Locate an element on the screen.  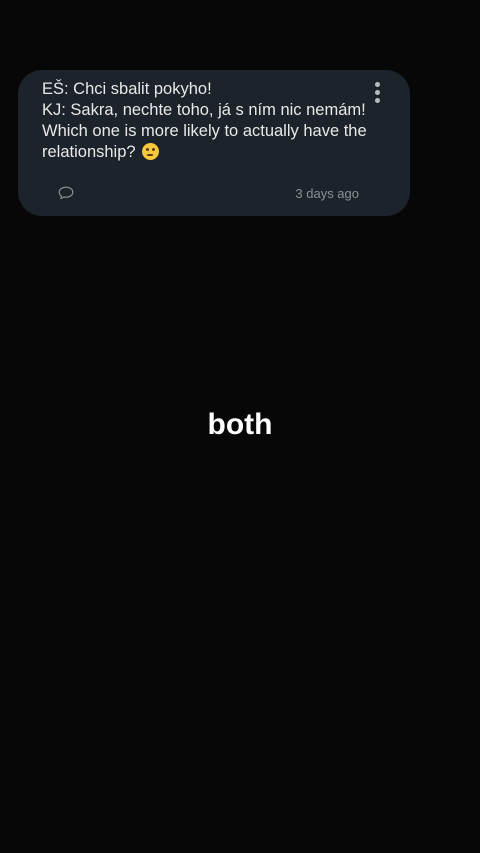
more-options-icon is located at coordinates (377, 93).